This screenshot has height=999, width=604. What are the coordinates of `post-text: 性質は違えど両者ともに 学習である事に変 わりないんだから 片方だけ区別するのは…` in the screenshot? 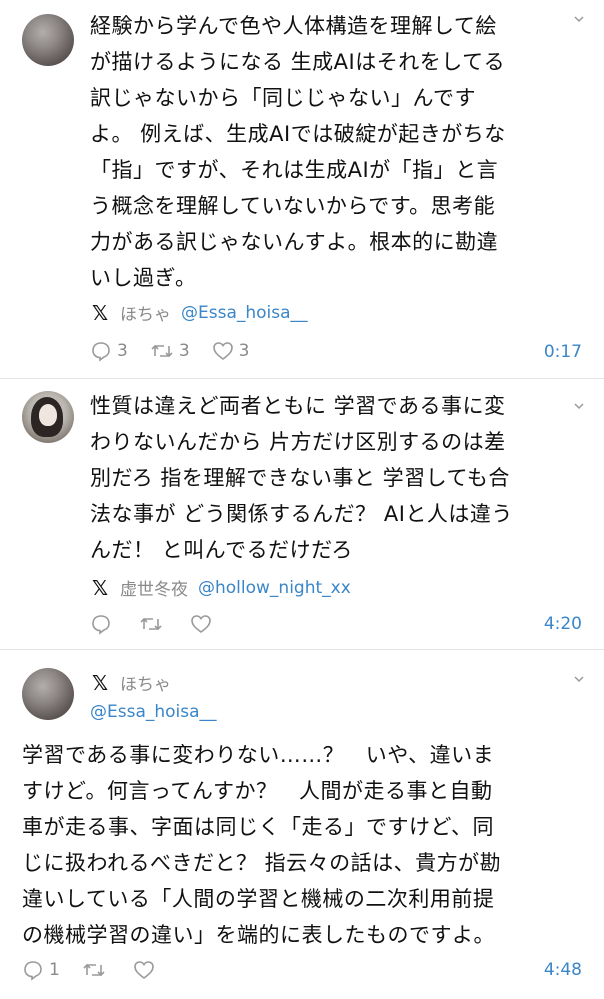 It's located at (301, 478).